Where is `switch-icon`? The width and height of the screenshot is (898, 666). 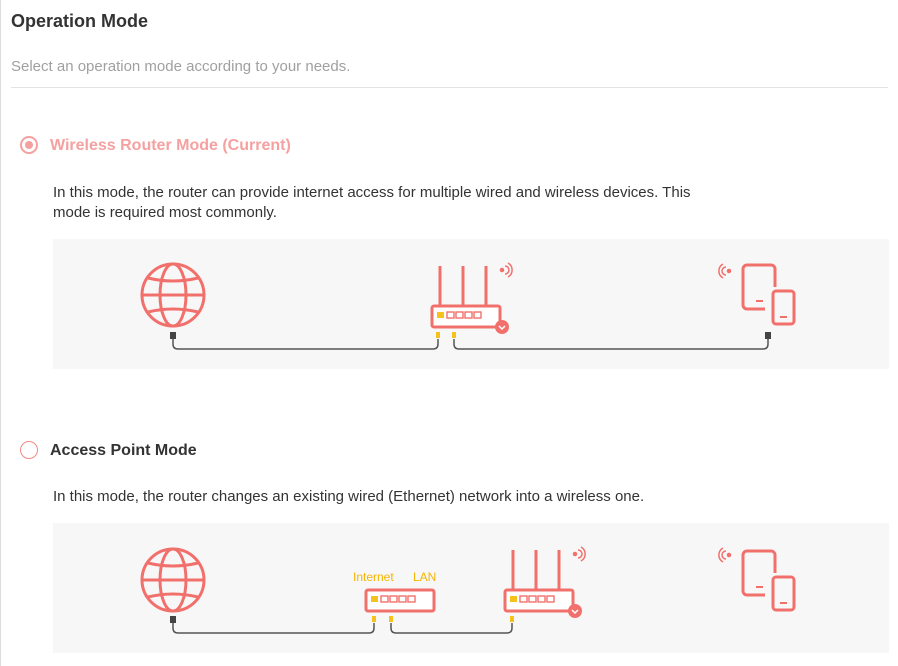
switch-icon is located at coordinates (400, 605).